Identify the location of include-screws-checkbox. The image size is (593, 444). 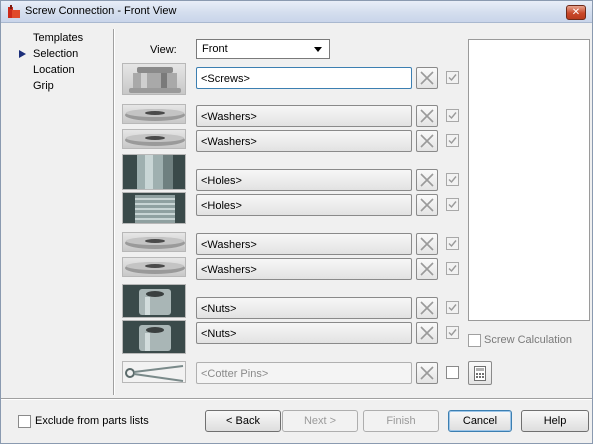
(452, 77).